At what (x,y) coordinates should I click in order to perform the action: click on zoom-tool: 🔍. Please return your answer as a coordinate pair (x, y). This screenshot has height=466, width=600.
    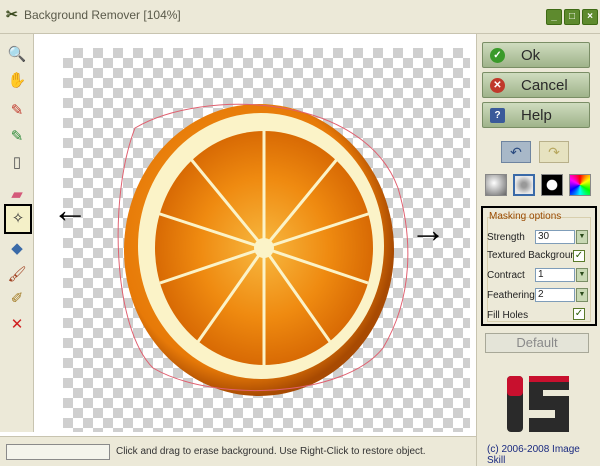
    Looking at the image, I should click on (17, 55).